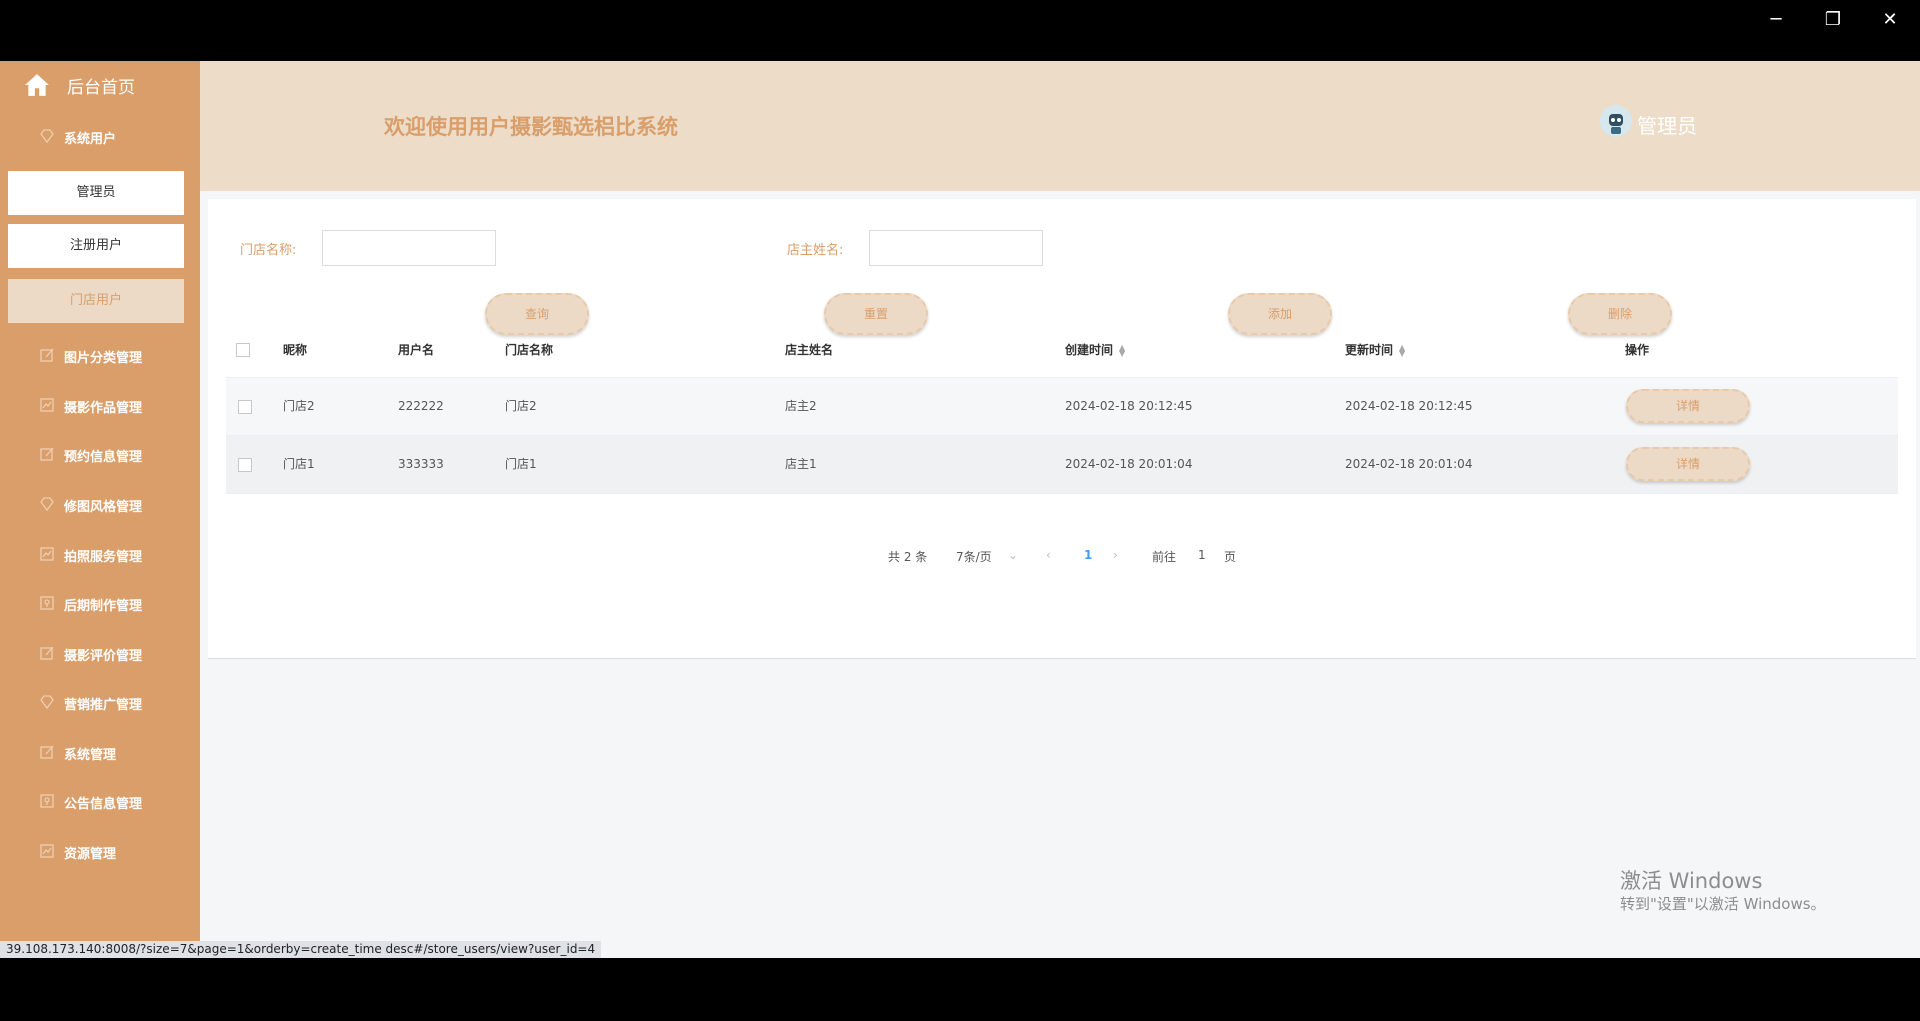 This screenshot has height=1021, width=1920. Describe the element at coordinates (815, 250) in the screenshot. I see `owner-name-label: 店主姓名:` at that location.